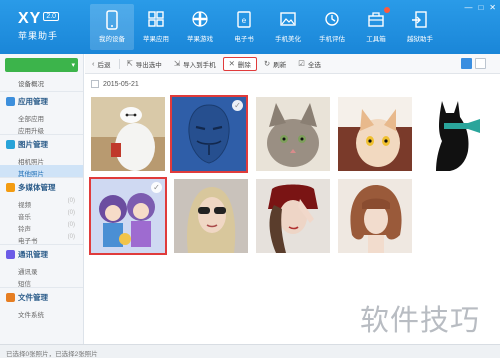  What do you see at coordinates (144, 64) in the screenshot?
I see `export-selected-button: ⇱ 导出选中` at bounding box center [144, 64].